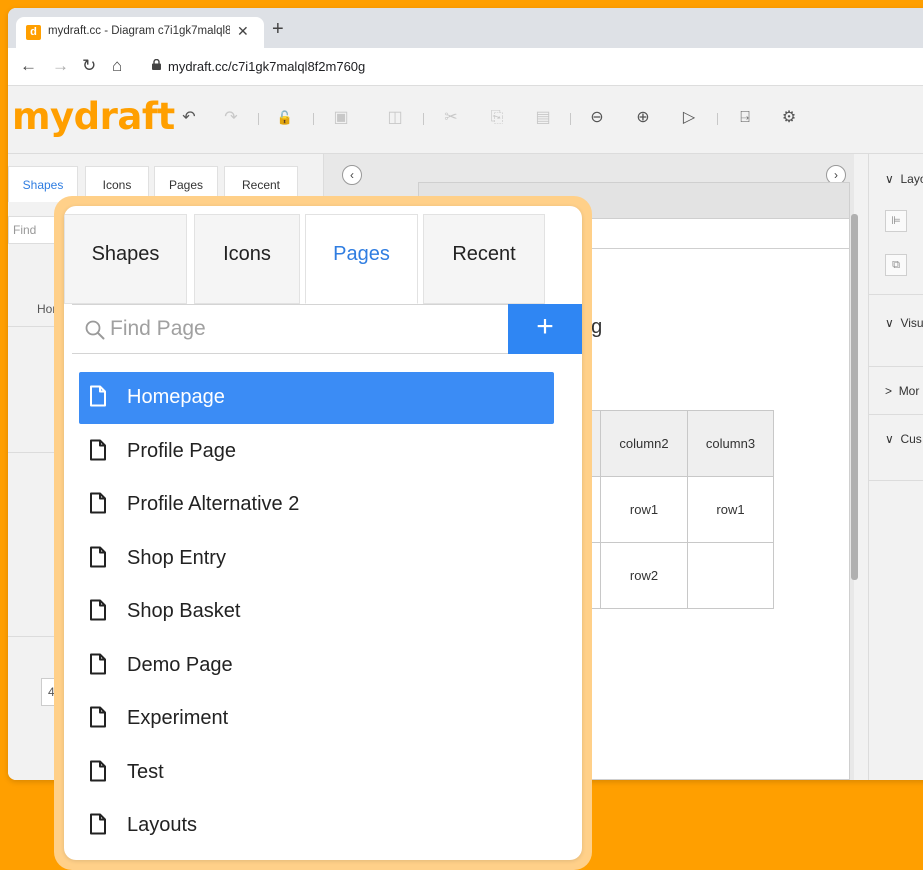 The height and width of the screenshot is (870, 923). What do you see at coordinates (395, 118) in the screenshot?
I see `ungroup-icon: ◫` at bounding box center [395, 118].